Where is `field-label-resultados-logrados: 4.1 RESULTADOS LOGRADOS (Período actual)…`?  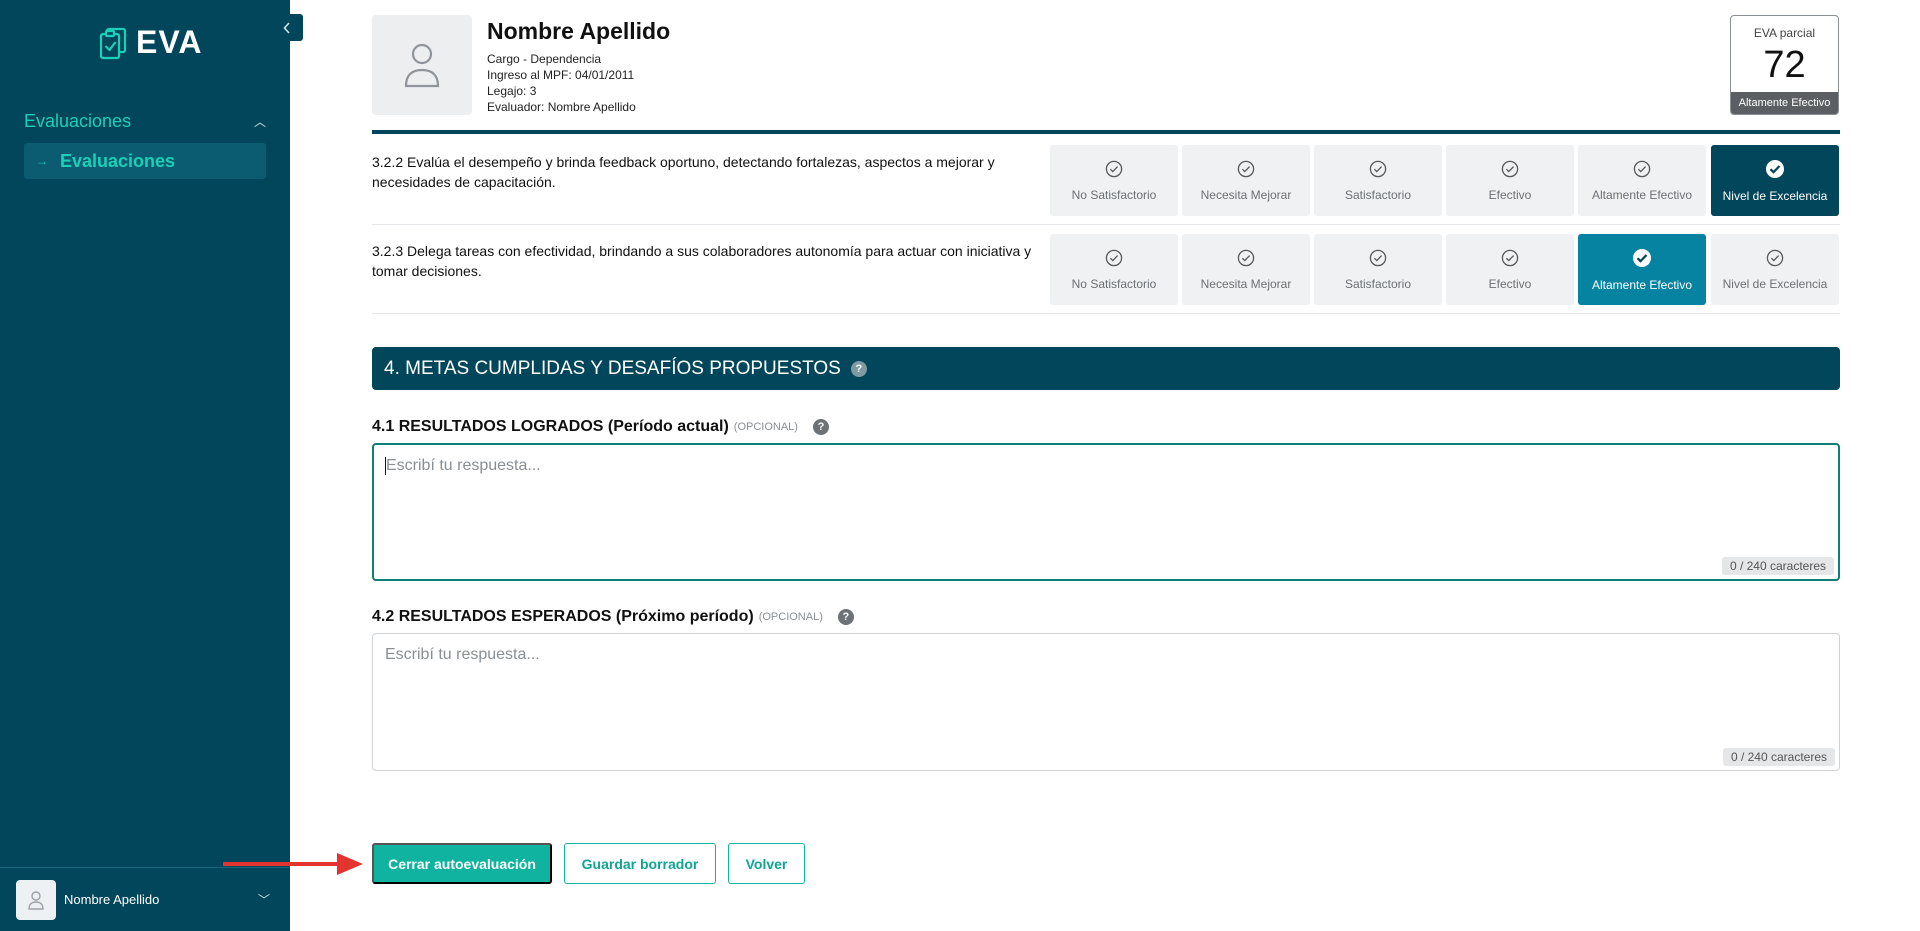
field-label-resultados-logrados: 4.1 RESULTADOS LOGRADOS (Período actual)… is located at coordinates (600, 427).